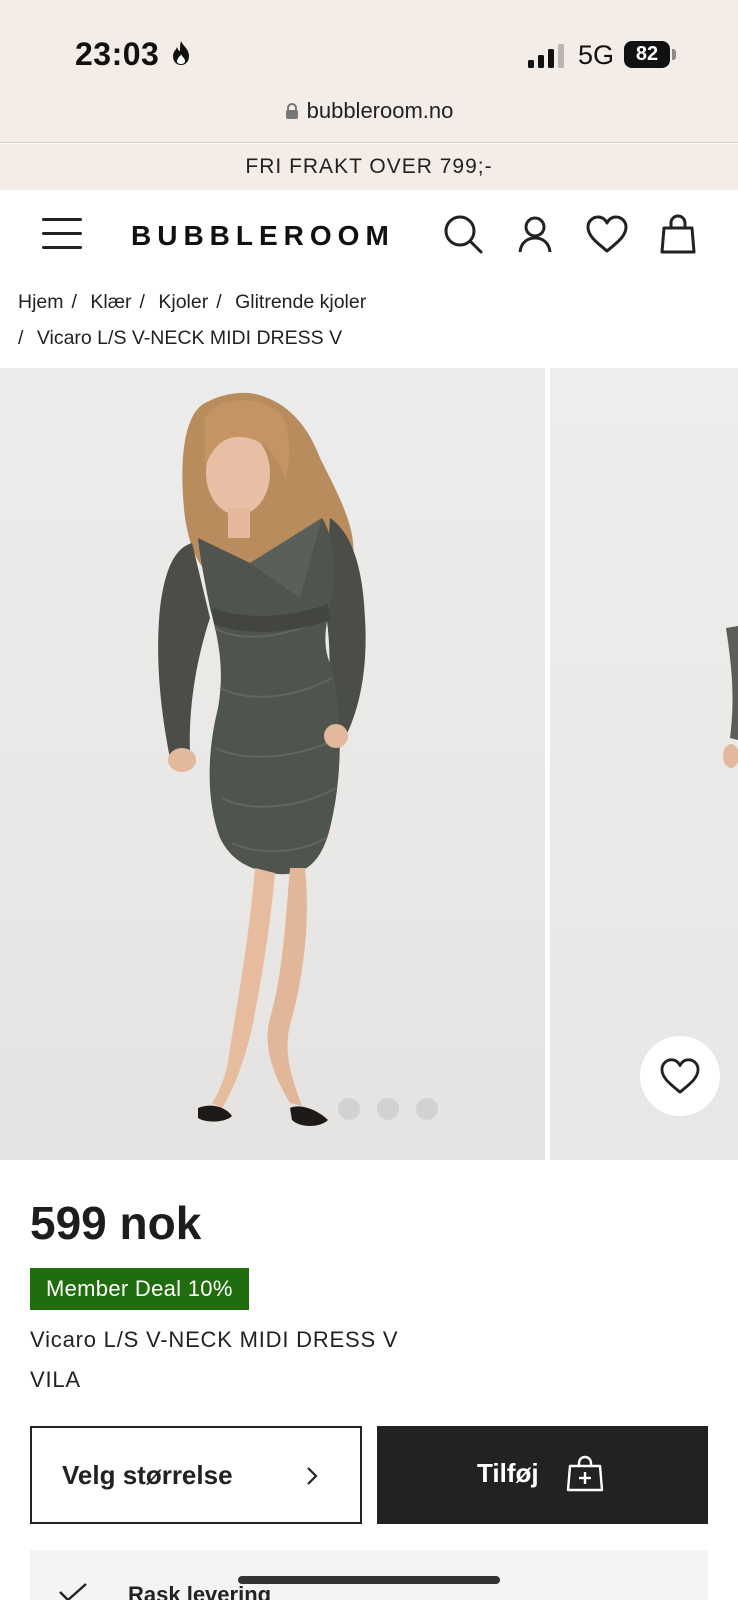 This screenshot has height=1600, width=738. Describe the element at coordinates (647, 54) in the screenshot. I see `battery-level: 82` at that location.